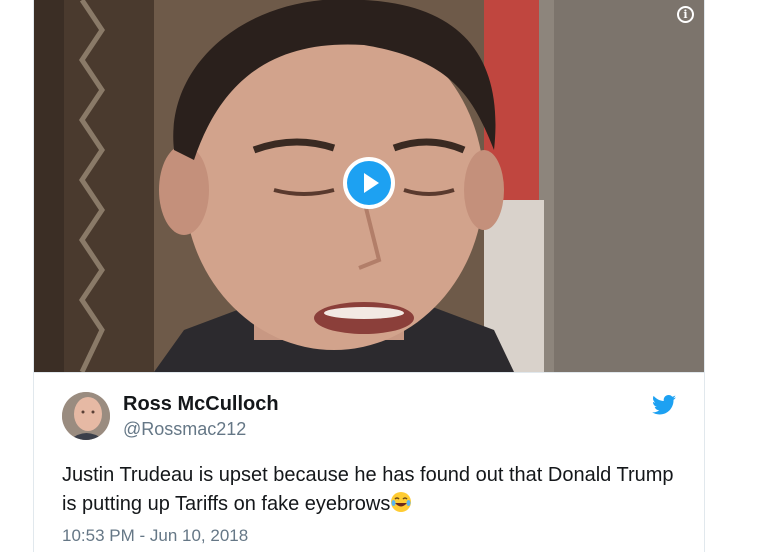 The image size is (774, 552). Describe the element at coordinates (184, 429) in the screenshot. I see `author-handle: @Rossmac212` at that location.